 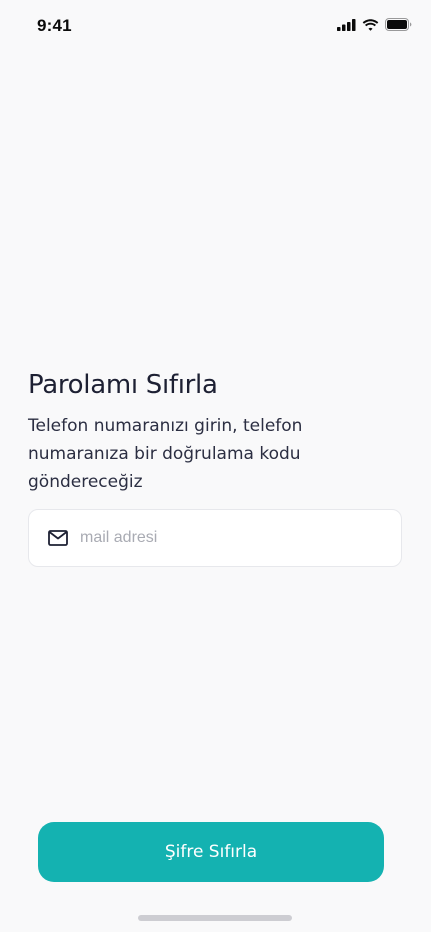 What do you see at coordinates (59, 538) in the screenshot?
I see `mail-icon` at bounding box center [59, 538].